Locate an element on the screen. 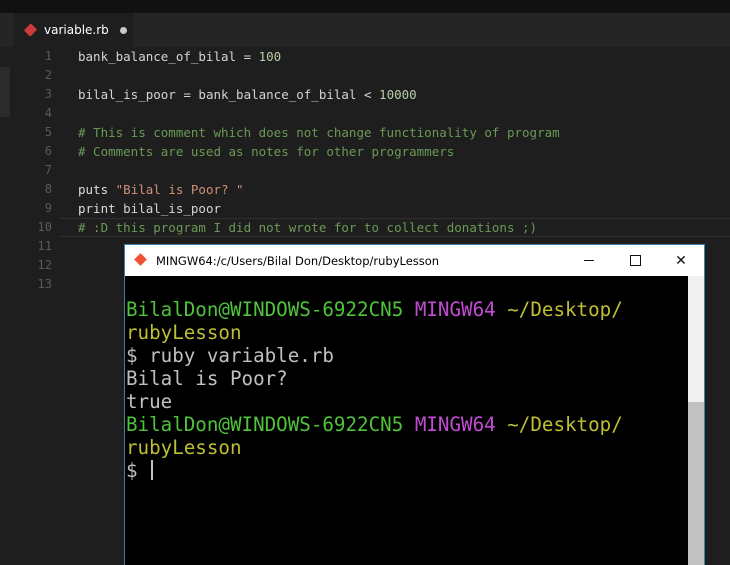 This screenshot has height=565, width=730. code-line: puts "Bilal is Poor? " is located at coordinates (319, 189).